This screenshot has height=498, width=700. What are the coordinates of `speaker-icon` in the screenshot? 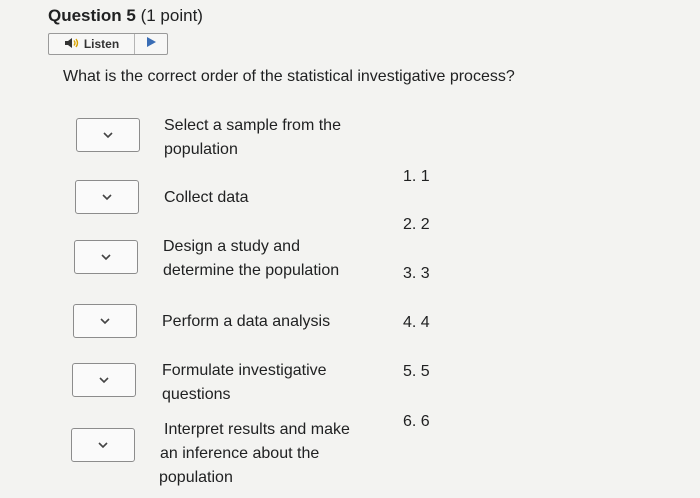 It's located at (72, 44).